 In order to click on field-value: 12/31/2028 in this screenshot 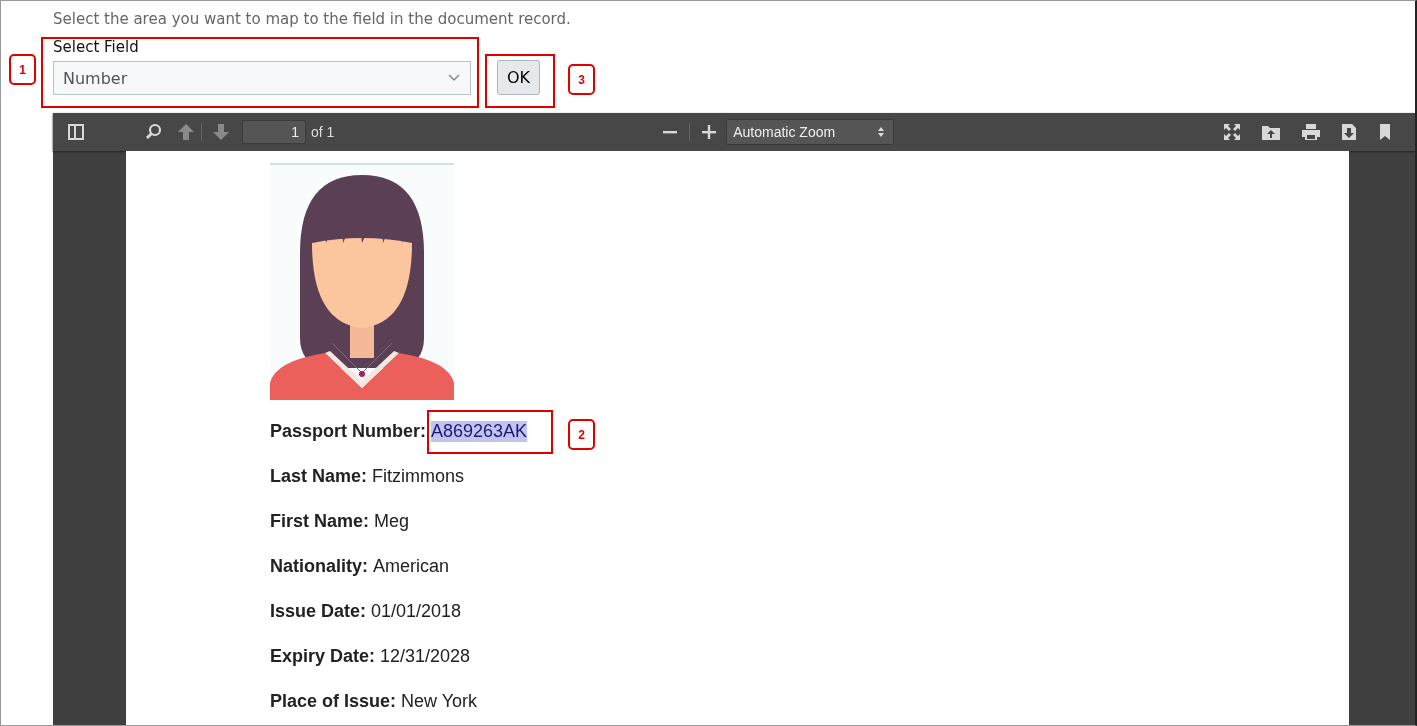, I will do `click(425, 656)`.